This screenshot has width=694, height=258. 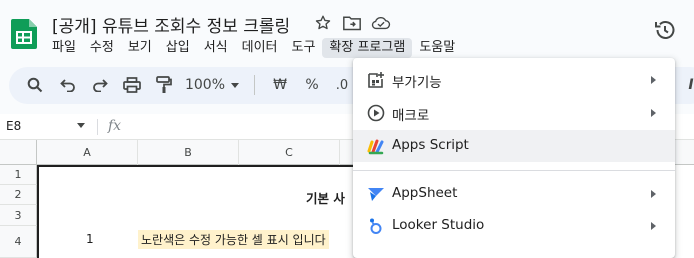 I want to click on menu-bar: 파일 수정 보기 삽입 서식 데이터 도구 확장 프로그램 도움말, so click(x=257, y=48).